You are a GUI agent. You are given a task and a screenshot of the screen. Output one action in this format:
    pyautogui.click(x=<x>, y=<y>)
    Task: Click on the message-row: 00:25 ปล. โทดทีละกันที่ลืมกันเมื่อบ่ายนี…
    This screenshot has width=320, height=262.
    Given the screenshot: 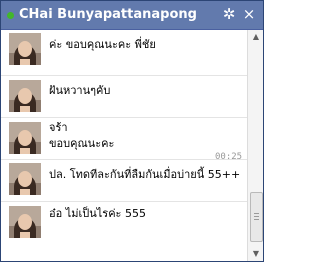 What is the action you would take?
    pyautogui.click(x=124, y=176)
    